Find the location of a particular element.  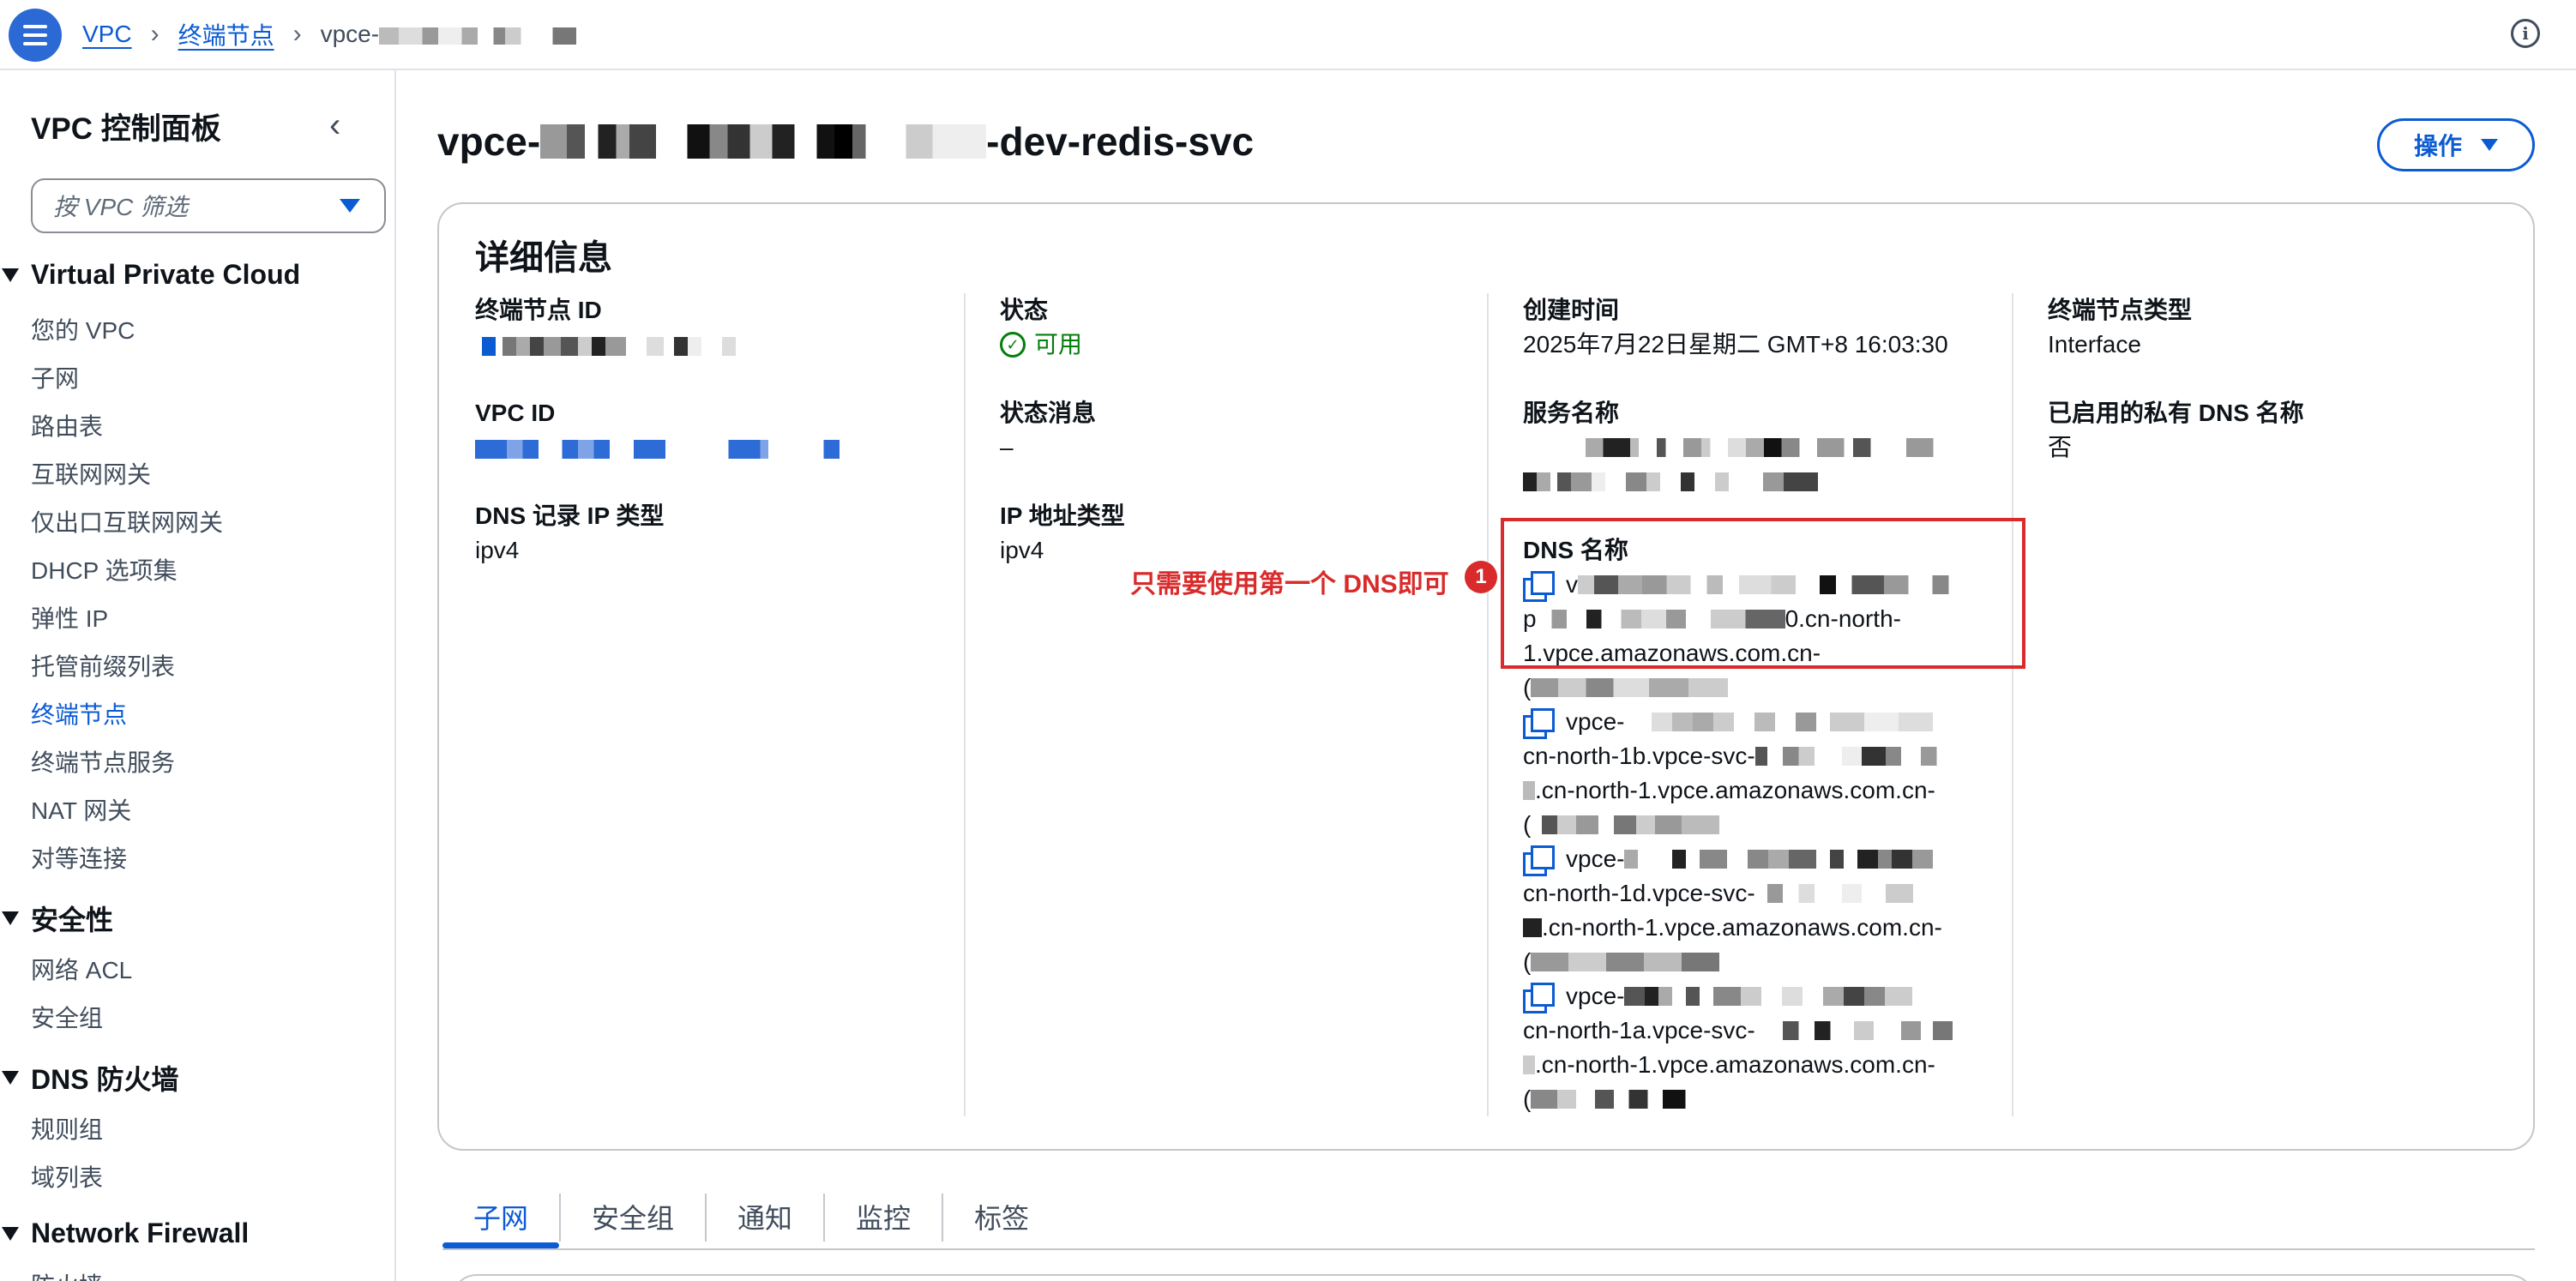

field-private-dns: 已启用的私有 DNS 名称 否 is located at coordinates (2176, 430).